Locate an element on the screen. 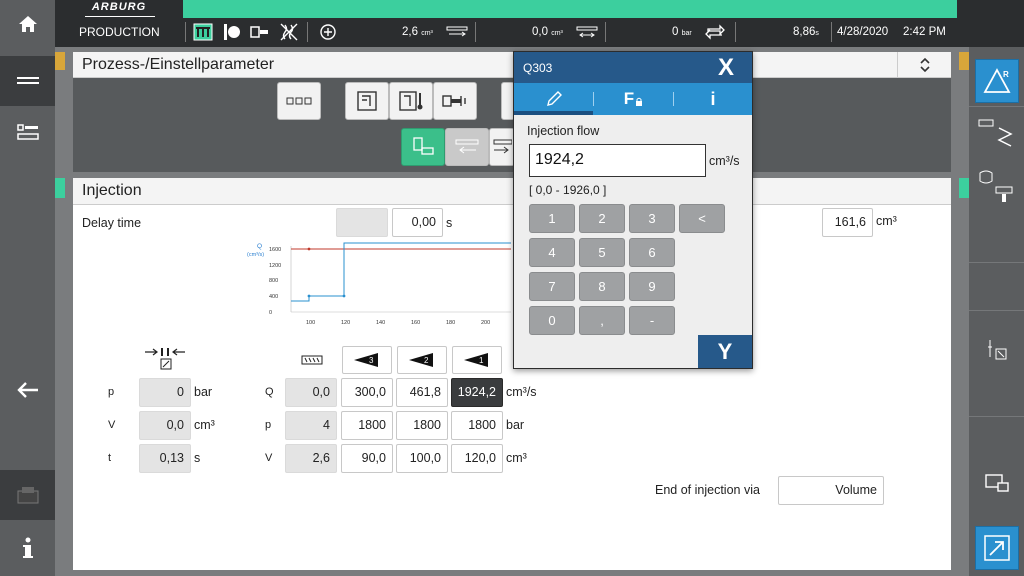  injection-stage-1-button: 1 is located at coordinates (477, 360).